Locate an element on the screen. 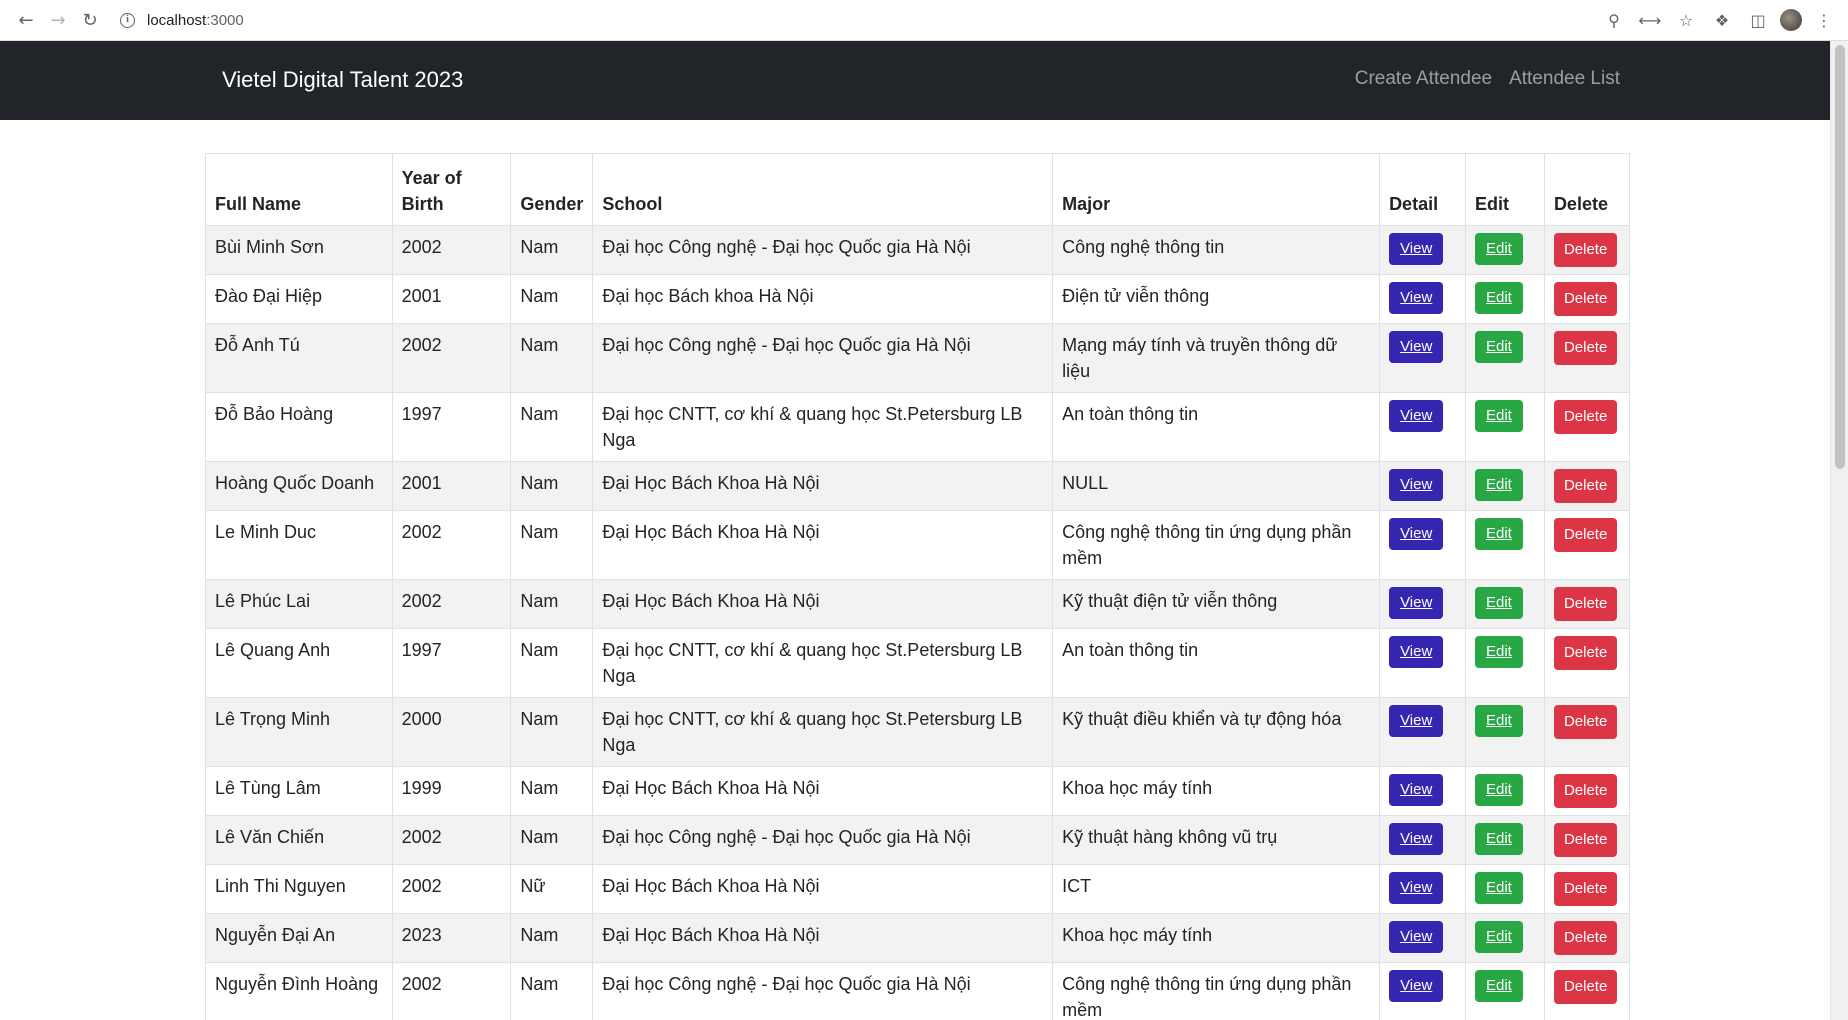 This screenshot has height=1020, width=1848. header-year-of-birth: Year of Birth is located at coordinates (451, 189).